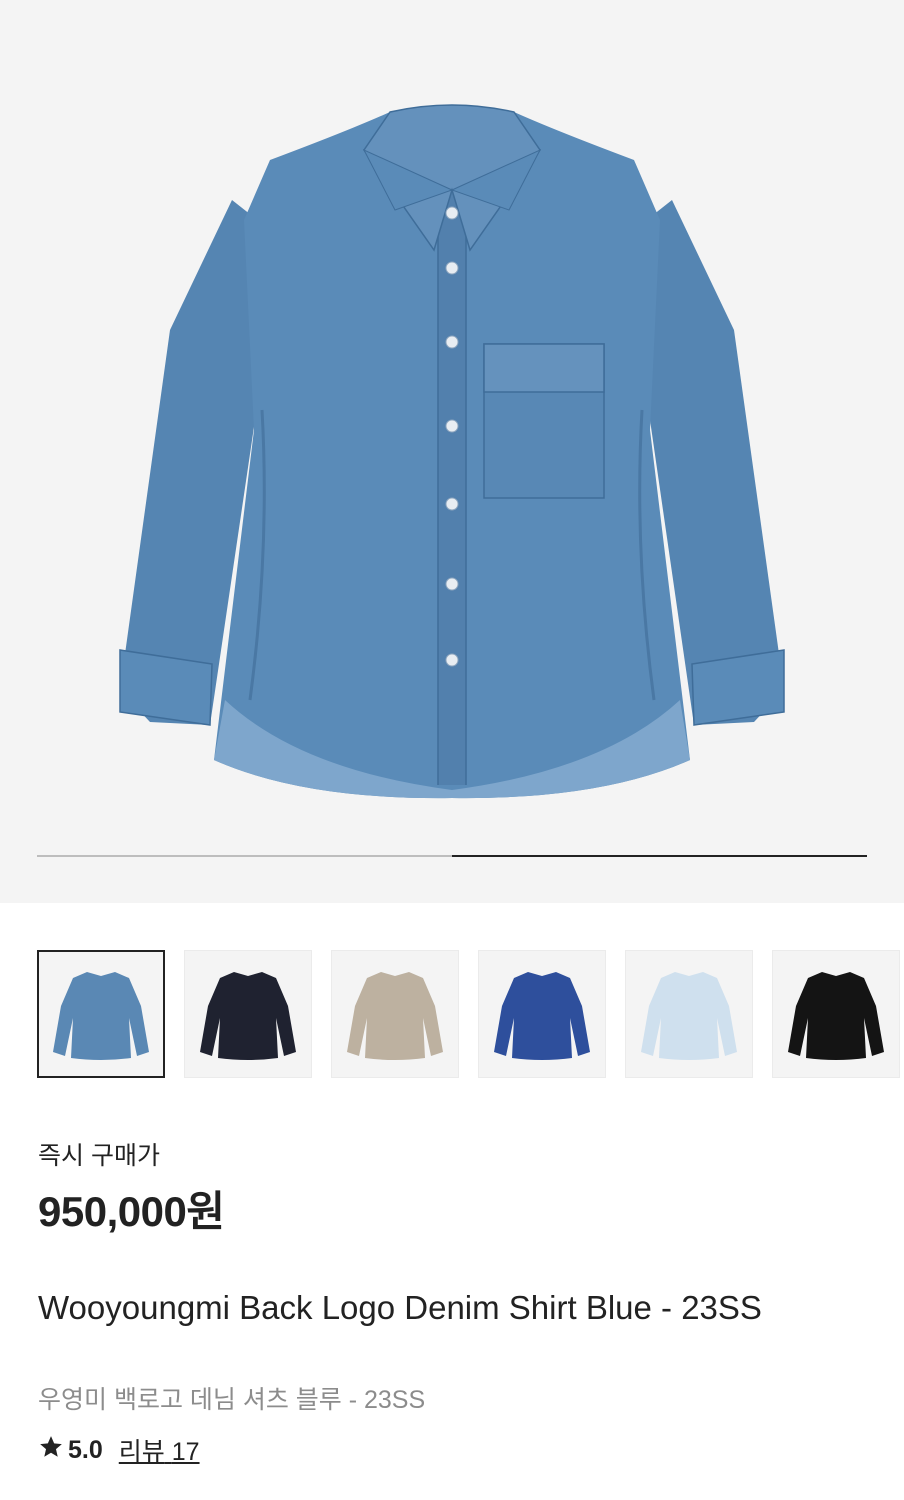  I want to click on thumb-blue-printed-shirt, so click(542, 1014).